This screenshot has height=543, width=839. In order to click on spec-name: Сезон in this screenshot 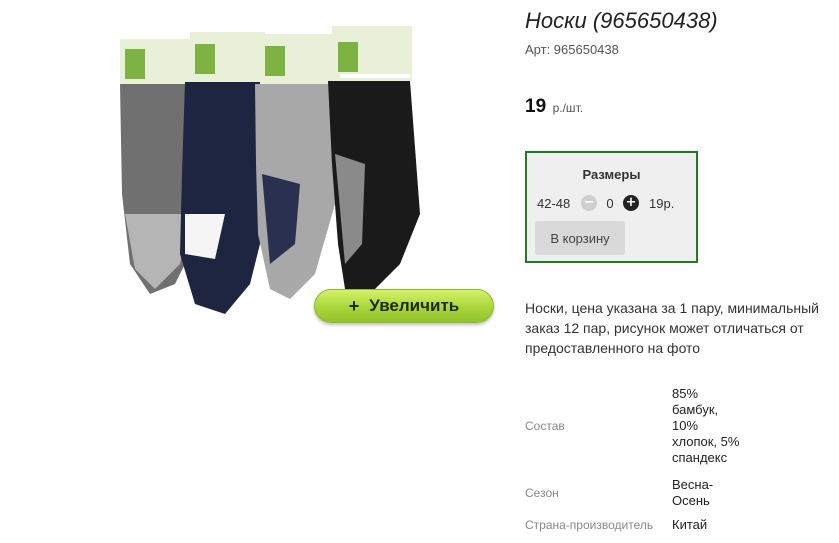, I will do `click(542, 493)`.